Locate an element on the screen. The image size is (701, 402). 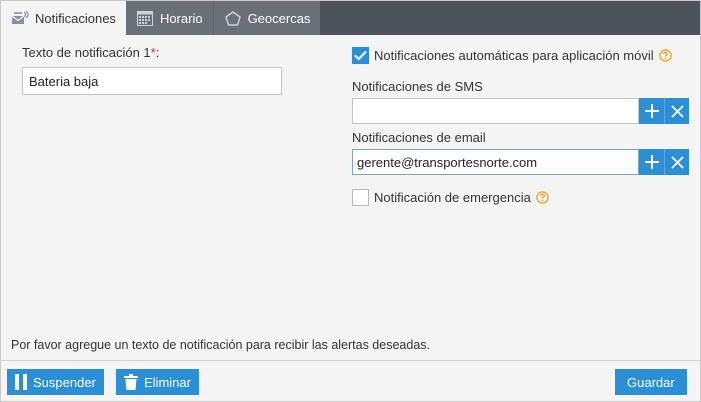
tab-label: Notificaciones is located at coordinates (75, 18).